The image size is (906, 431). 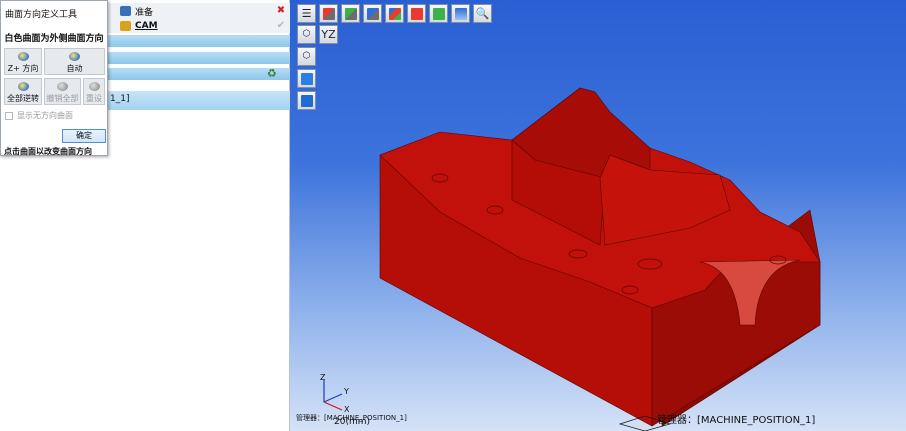 I want to click on yz-axis-button: YZ, so click(x=328, y=34).